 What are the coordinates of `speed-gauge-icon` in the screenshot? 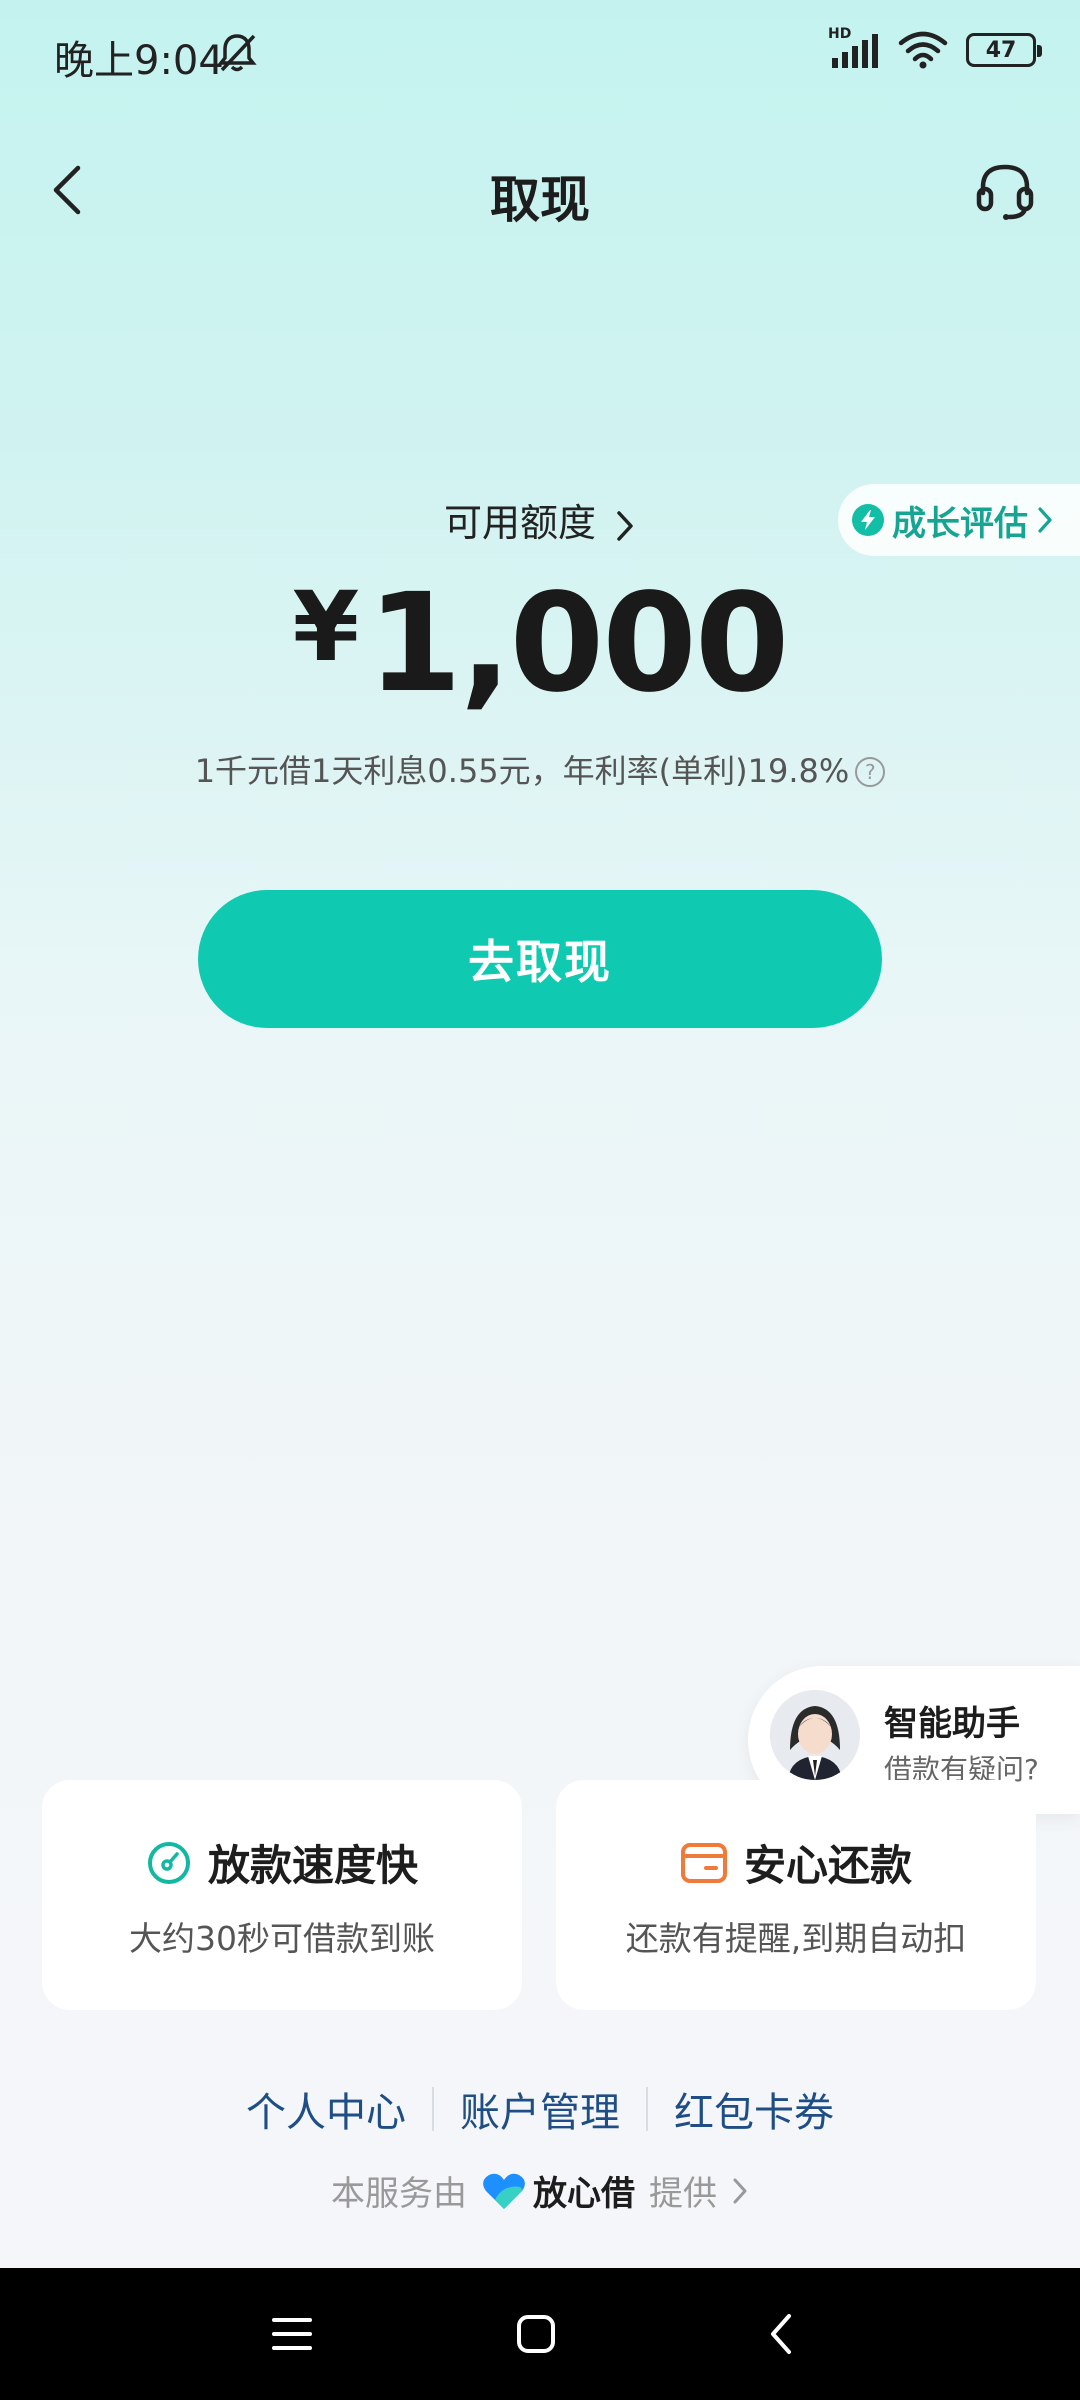 It's located at (168, 1862).